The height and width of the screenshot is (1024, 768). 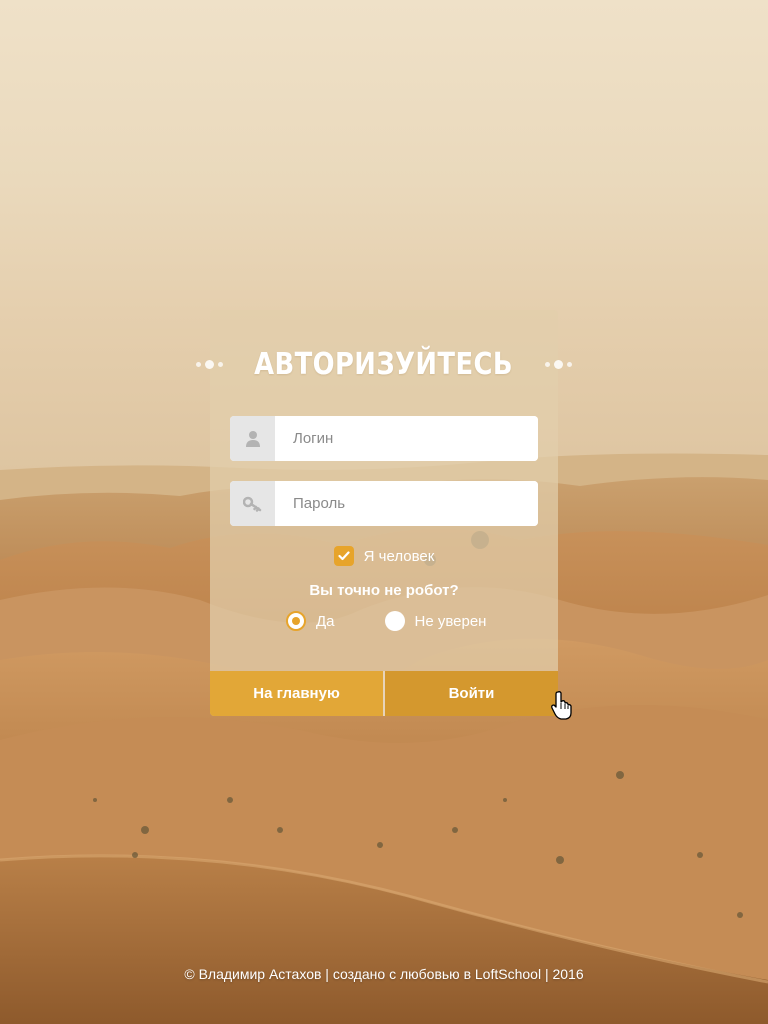 I want to click on title-right-dots, so click(x=558, y=364).